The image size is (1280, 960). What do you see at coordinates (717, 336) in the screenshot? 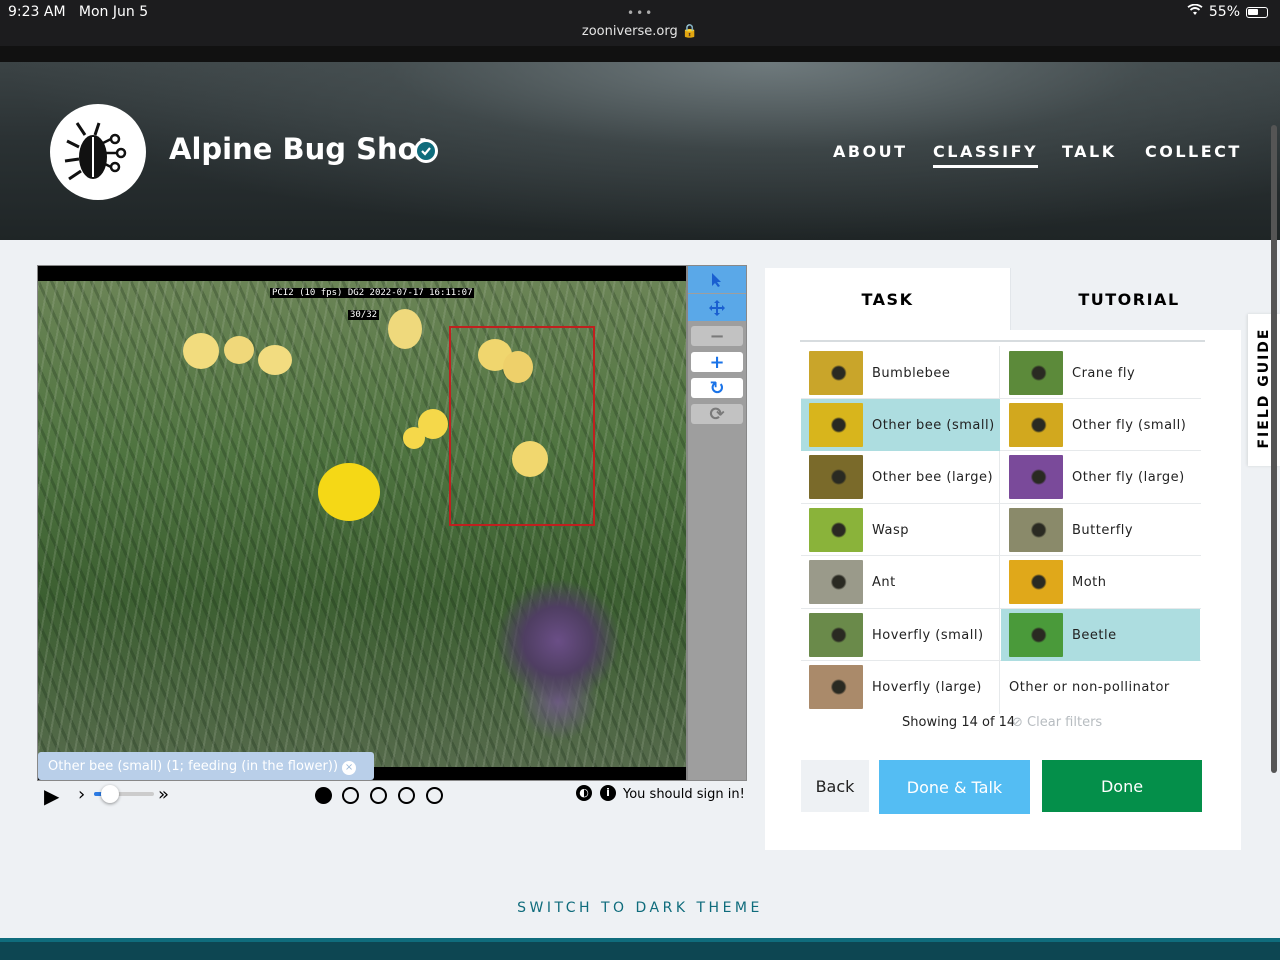
I see `zoom-out-icon: −` at bounding box center [717, 336].